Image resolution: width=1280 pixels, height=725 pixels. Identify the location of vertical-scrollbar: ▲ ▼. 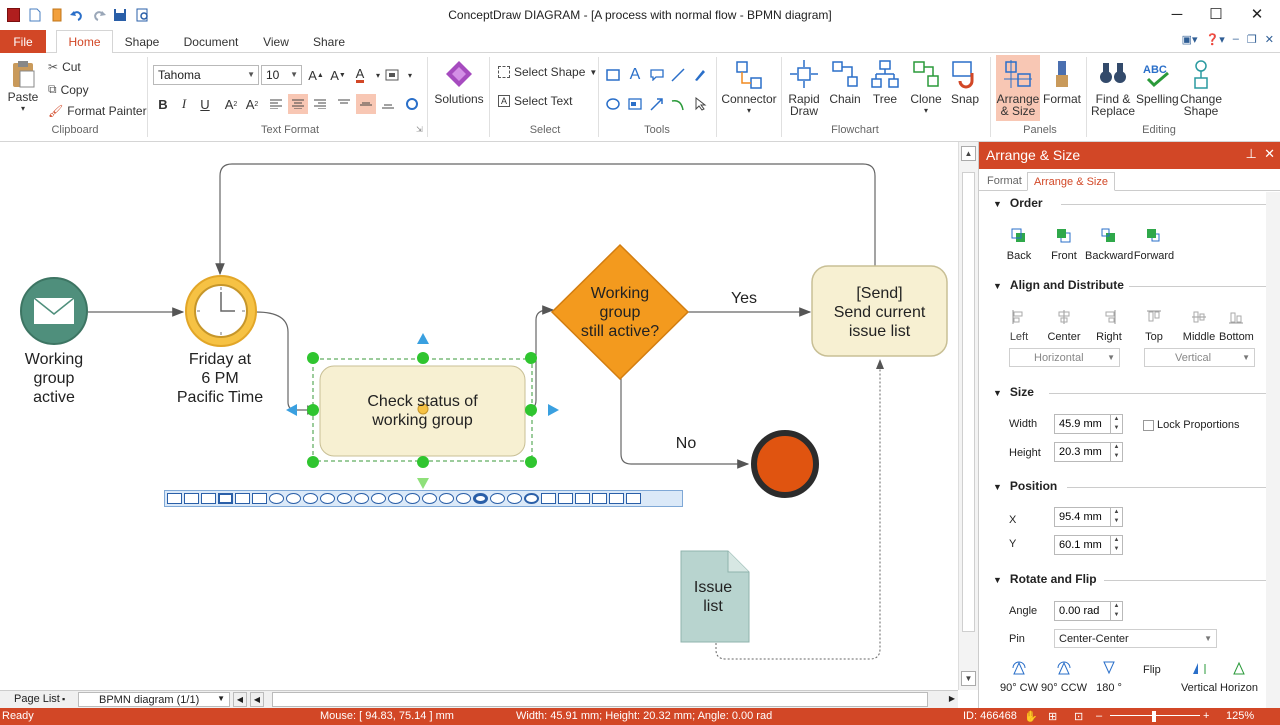
(968, 416).